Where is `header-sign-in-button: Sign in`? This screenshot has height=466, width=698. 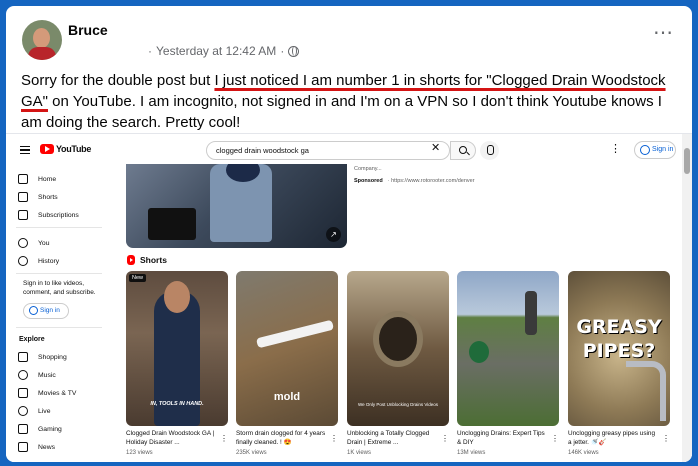 header-sign-in-button: Sign in is located at coordinates (655, 150).